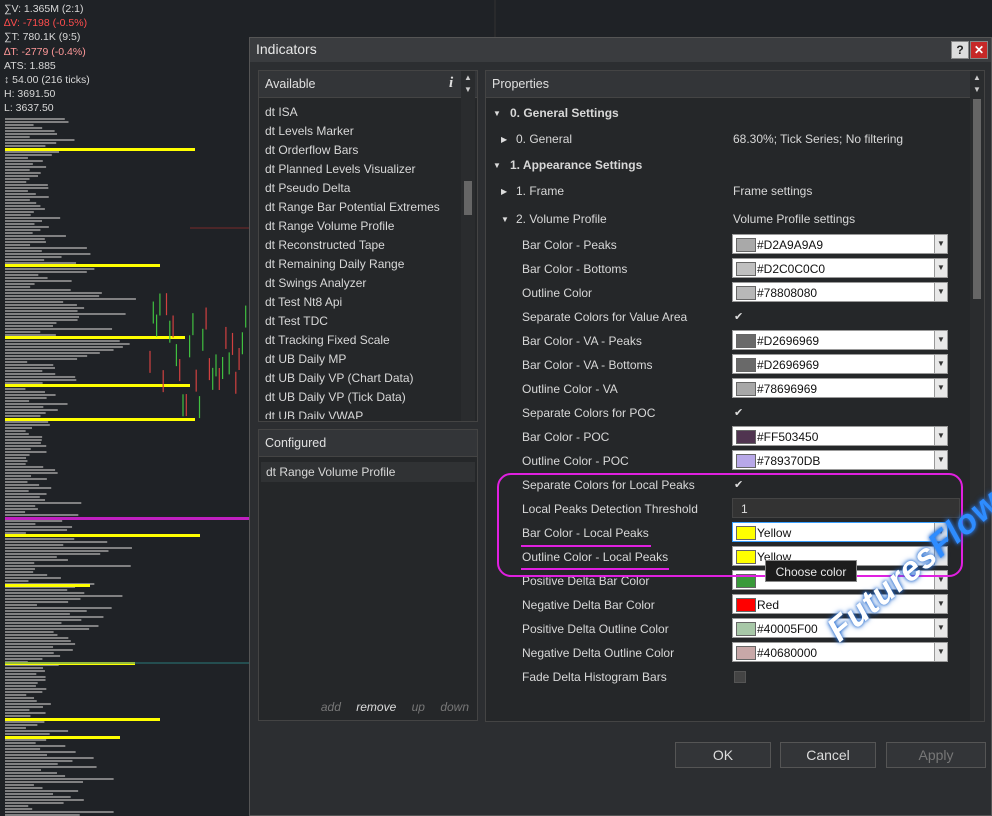 The image size is (992, 816). What do you see at coordinates (451, 83) in the screenshot?
I see `info-icon: i` at bounding box center [451, 83].